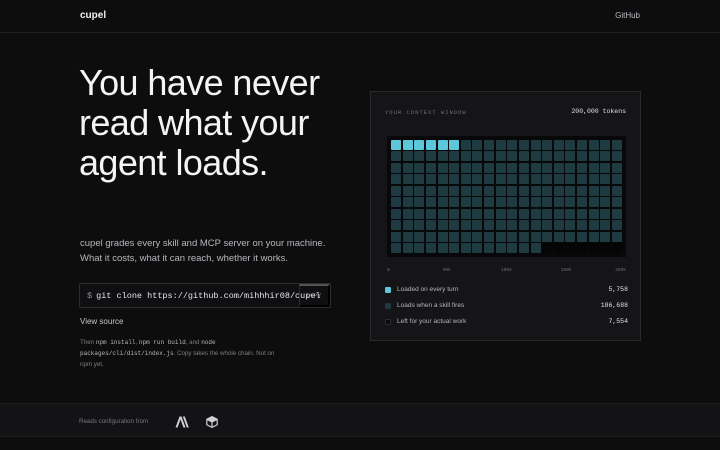 This screenshot has height=450, width=720. Describe the element at coordinates (598, 111) in the screenshot. I see `total-tokens: 200,000 tokens` at that location.